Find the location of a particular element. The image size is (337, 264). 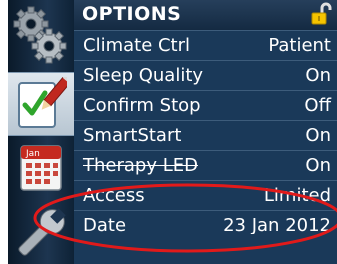

option-label: Sleep Quality is located at coordinates (143, 75).